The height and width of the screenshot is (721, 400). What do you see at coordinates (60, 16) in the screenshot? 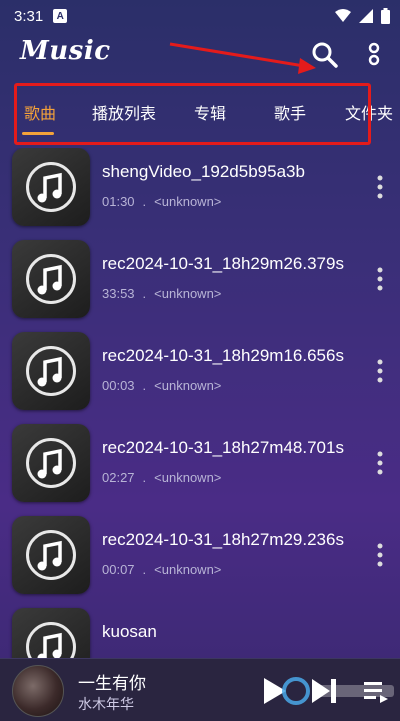
I see `notification-a-icon: A` at bounding box center [60, 16].